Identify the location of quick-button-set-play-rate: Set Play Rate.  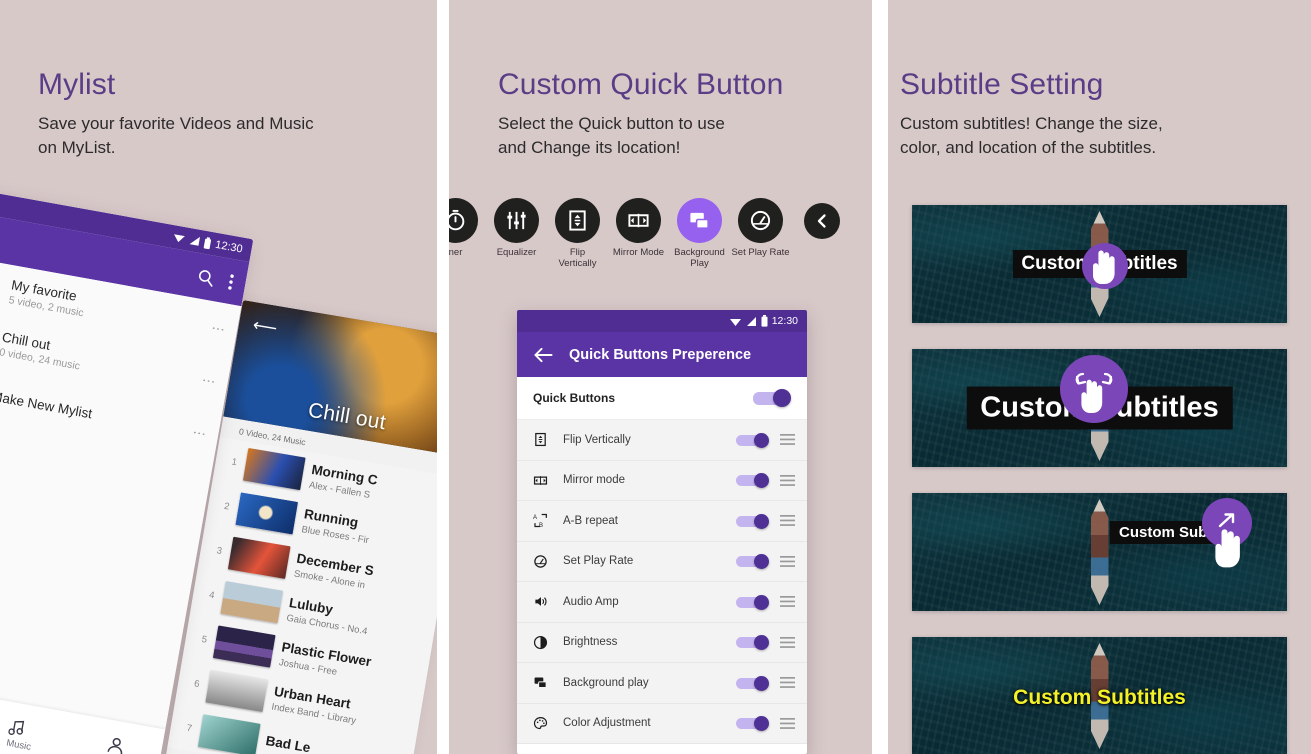
(760, 228).